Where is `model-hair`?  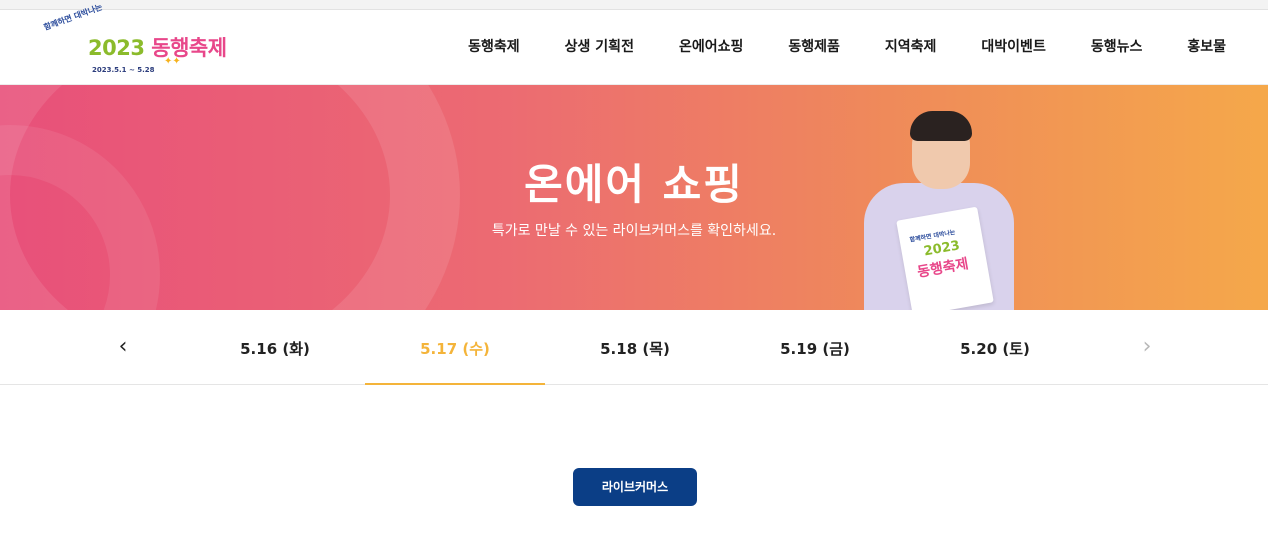 model-hair is located at coordinates (941, 126).